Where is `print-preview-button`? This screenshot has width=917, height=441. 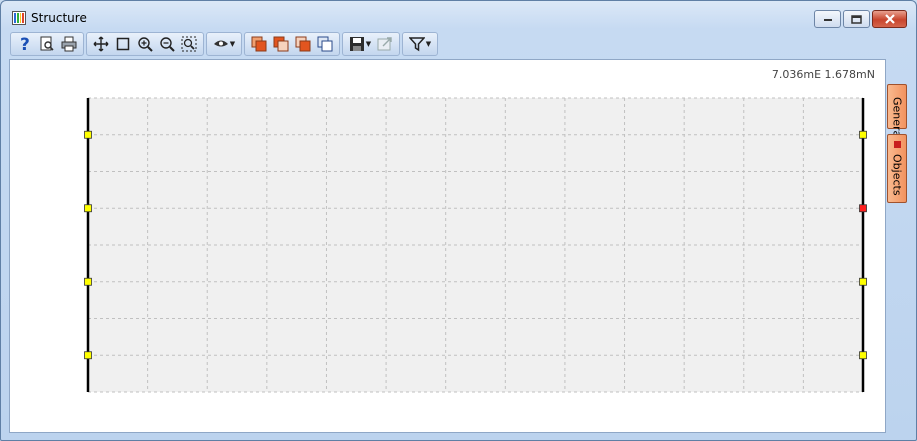 print-preview-button is located at coordinates (47, 44).